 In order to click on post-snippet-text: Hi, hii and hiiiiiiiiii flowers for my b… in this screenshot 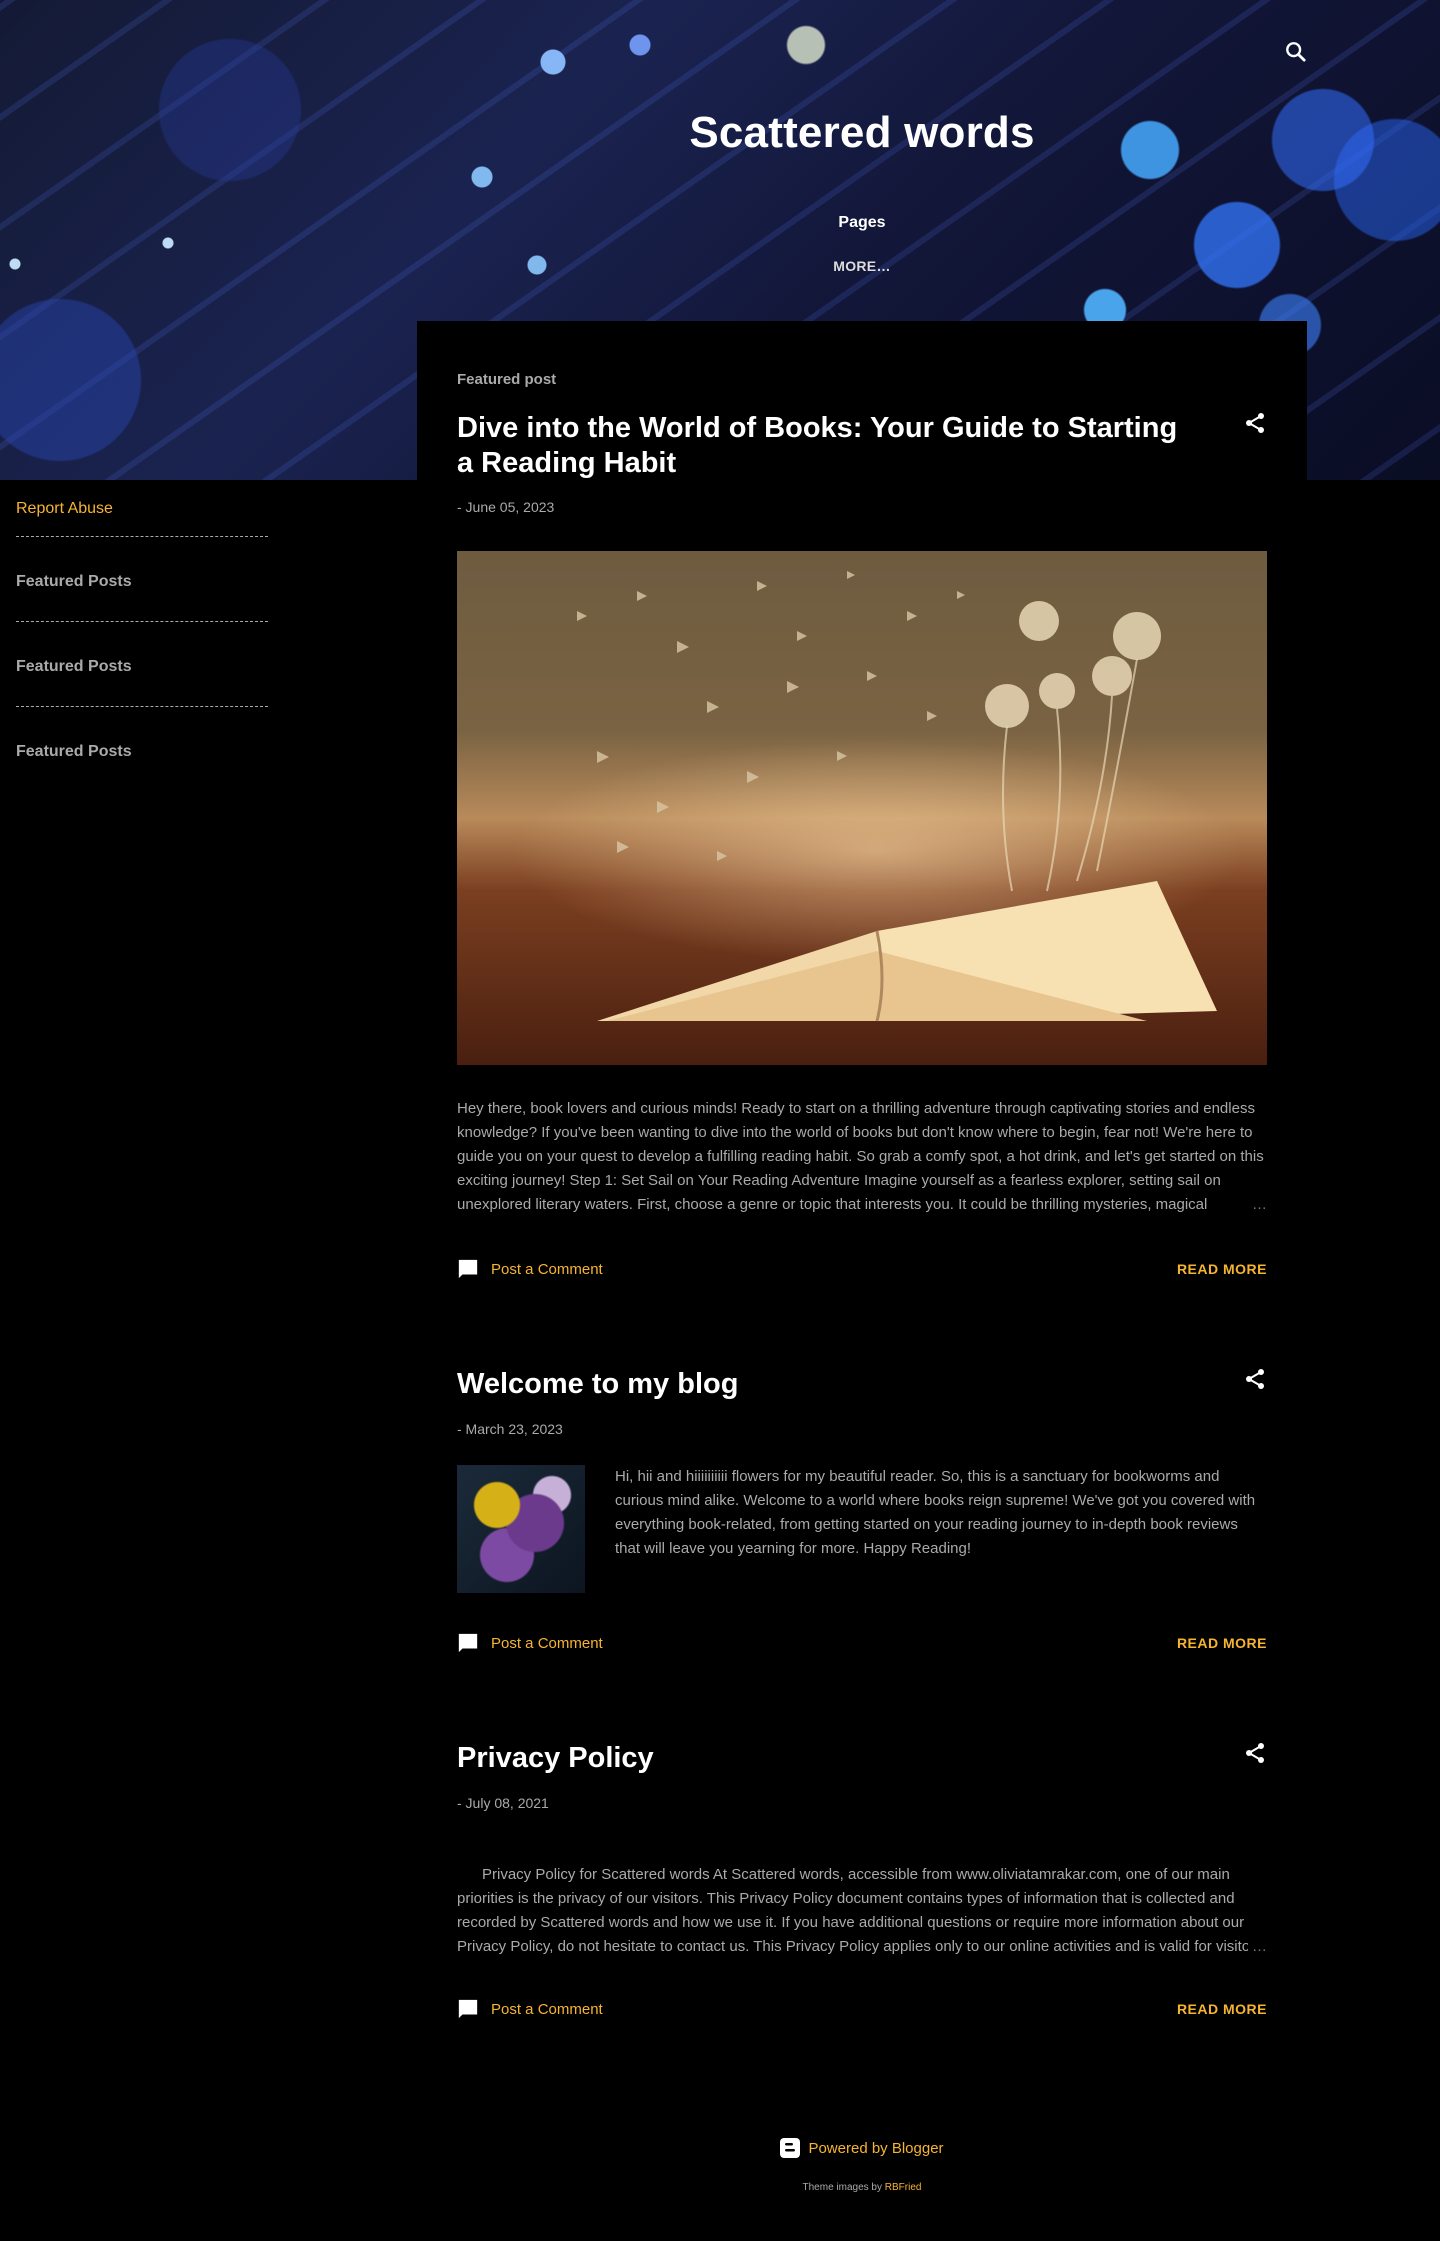, I will do `click(935, 1512)`.